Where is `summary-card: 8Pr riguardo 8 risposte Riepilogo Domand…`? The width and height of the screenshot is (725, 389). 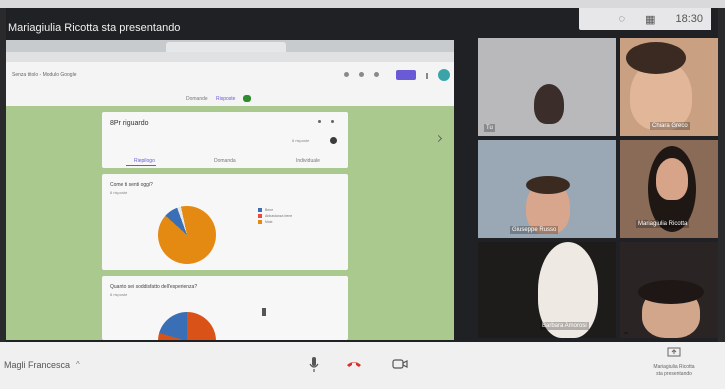 summary-card: 8Pr riguardo 8 risposte Riepilogo Domand… is located at coordinates (225, 140).